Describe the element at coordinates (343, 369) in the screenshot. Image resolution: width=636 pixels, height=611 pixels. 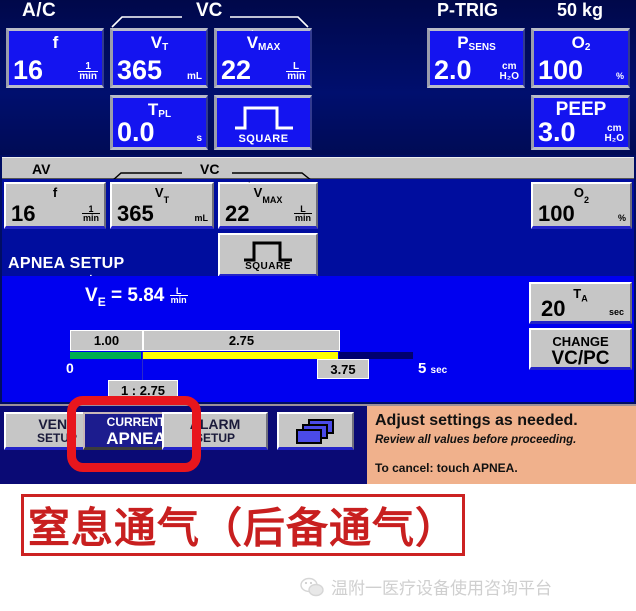
I see `total-cycle-time-box: 3.75` at that location.